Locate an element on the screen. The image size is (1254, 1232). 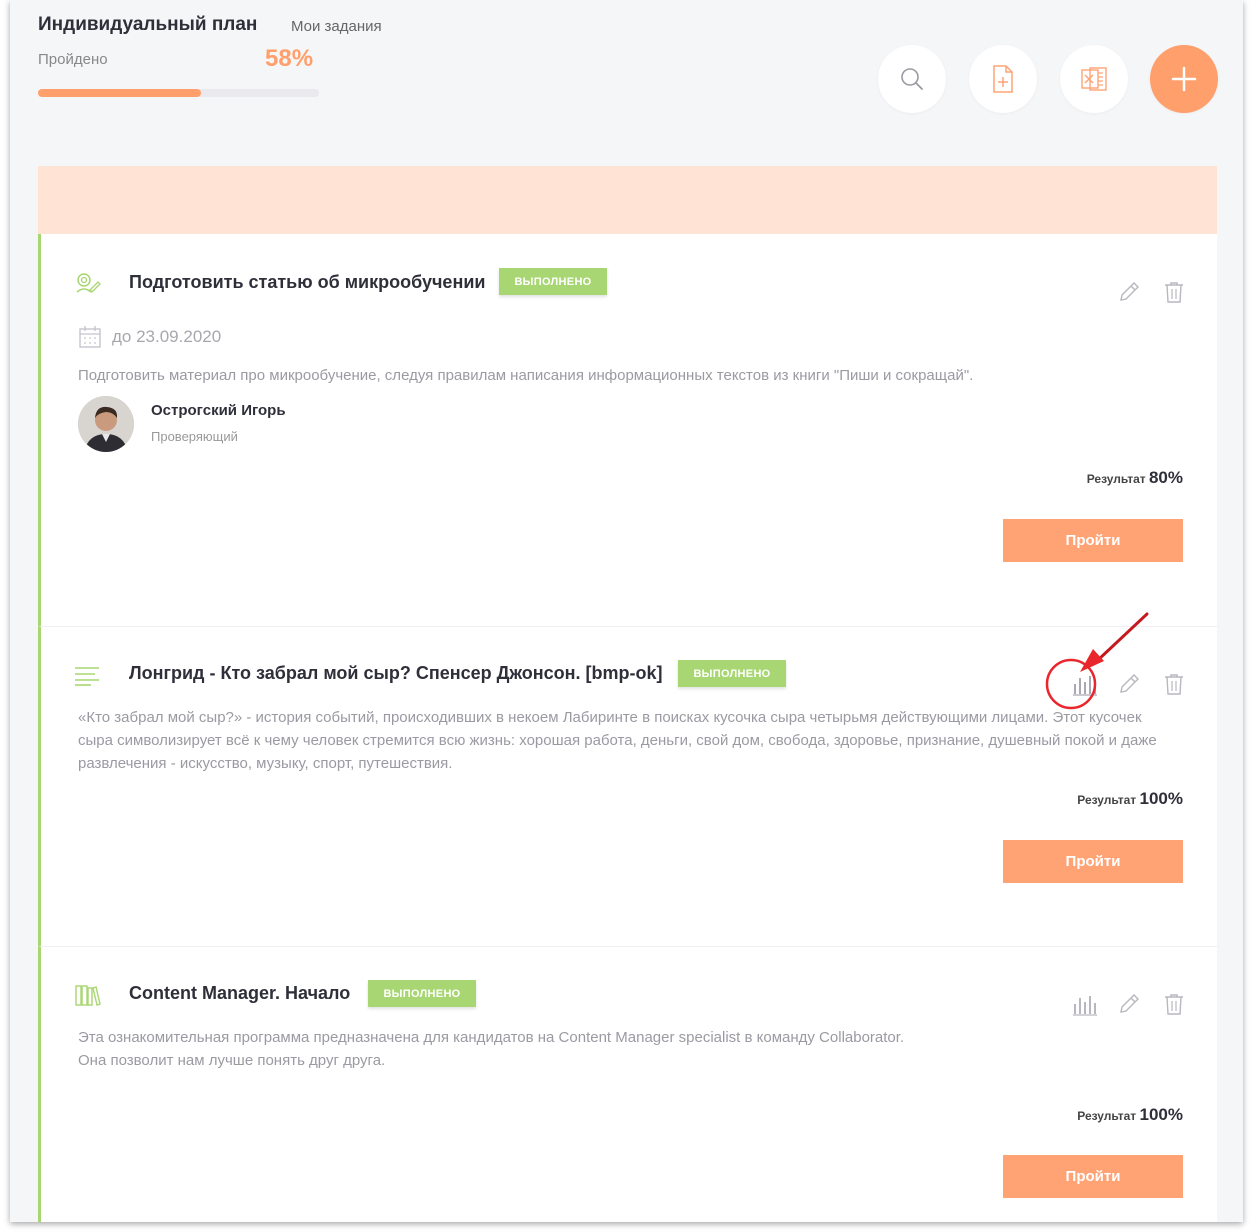
due-date: до 23.09.2020 is located at coordinates (149, 337).